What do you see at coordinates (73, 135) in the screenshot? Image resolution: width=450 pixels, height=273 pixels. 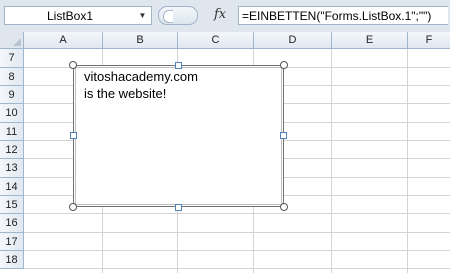 I see `resize-handle-left` at bounding box center [73, 135].